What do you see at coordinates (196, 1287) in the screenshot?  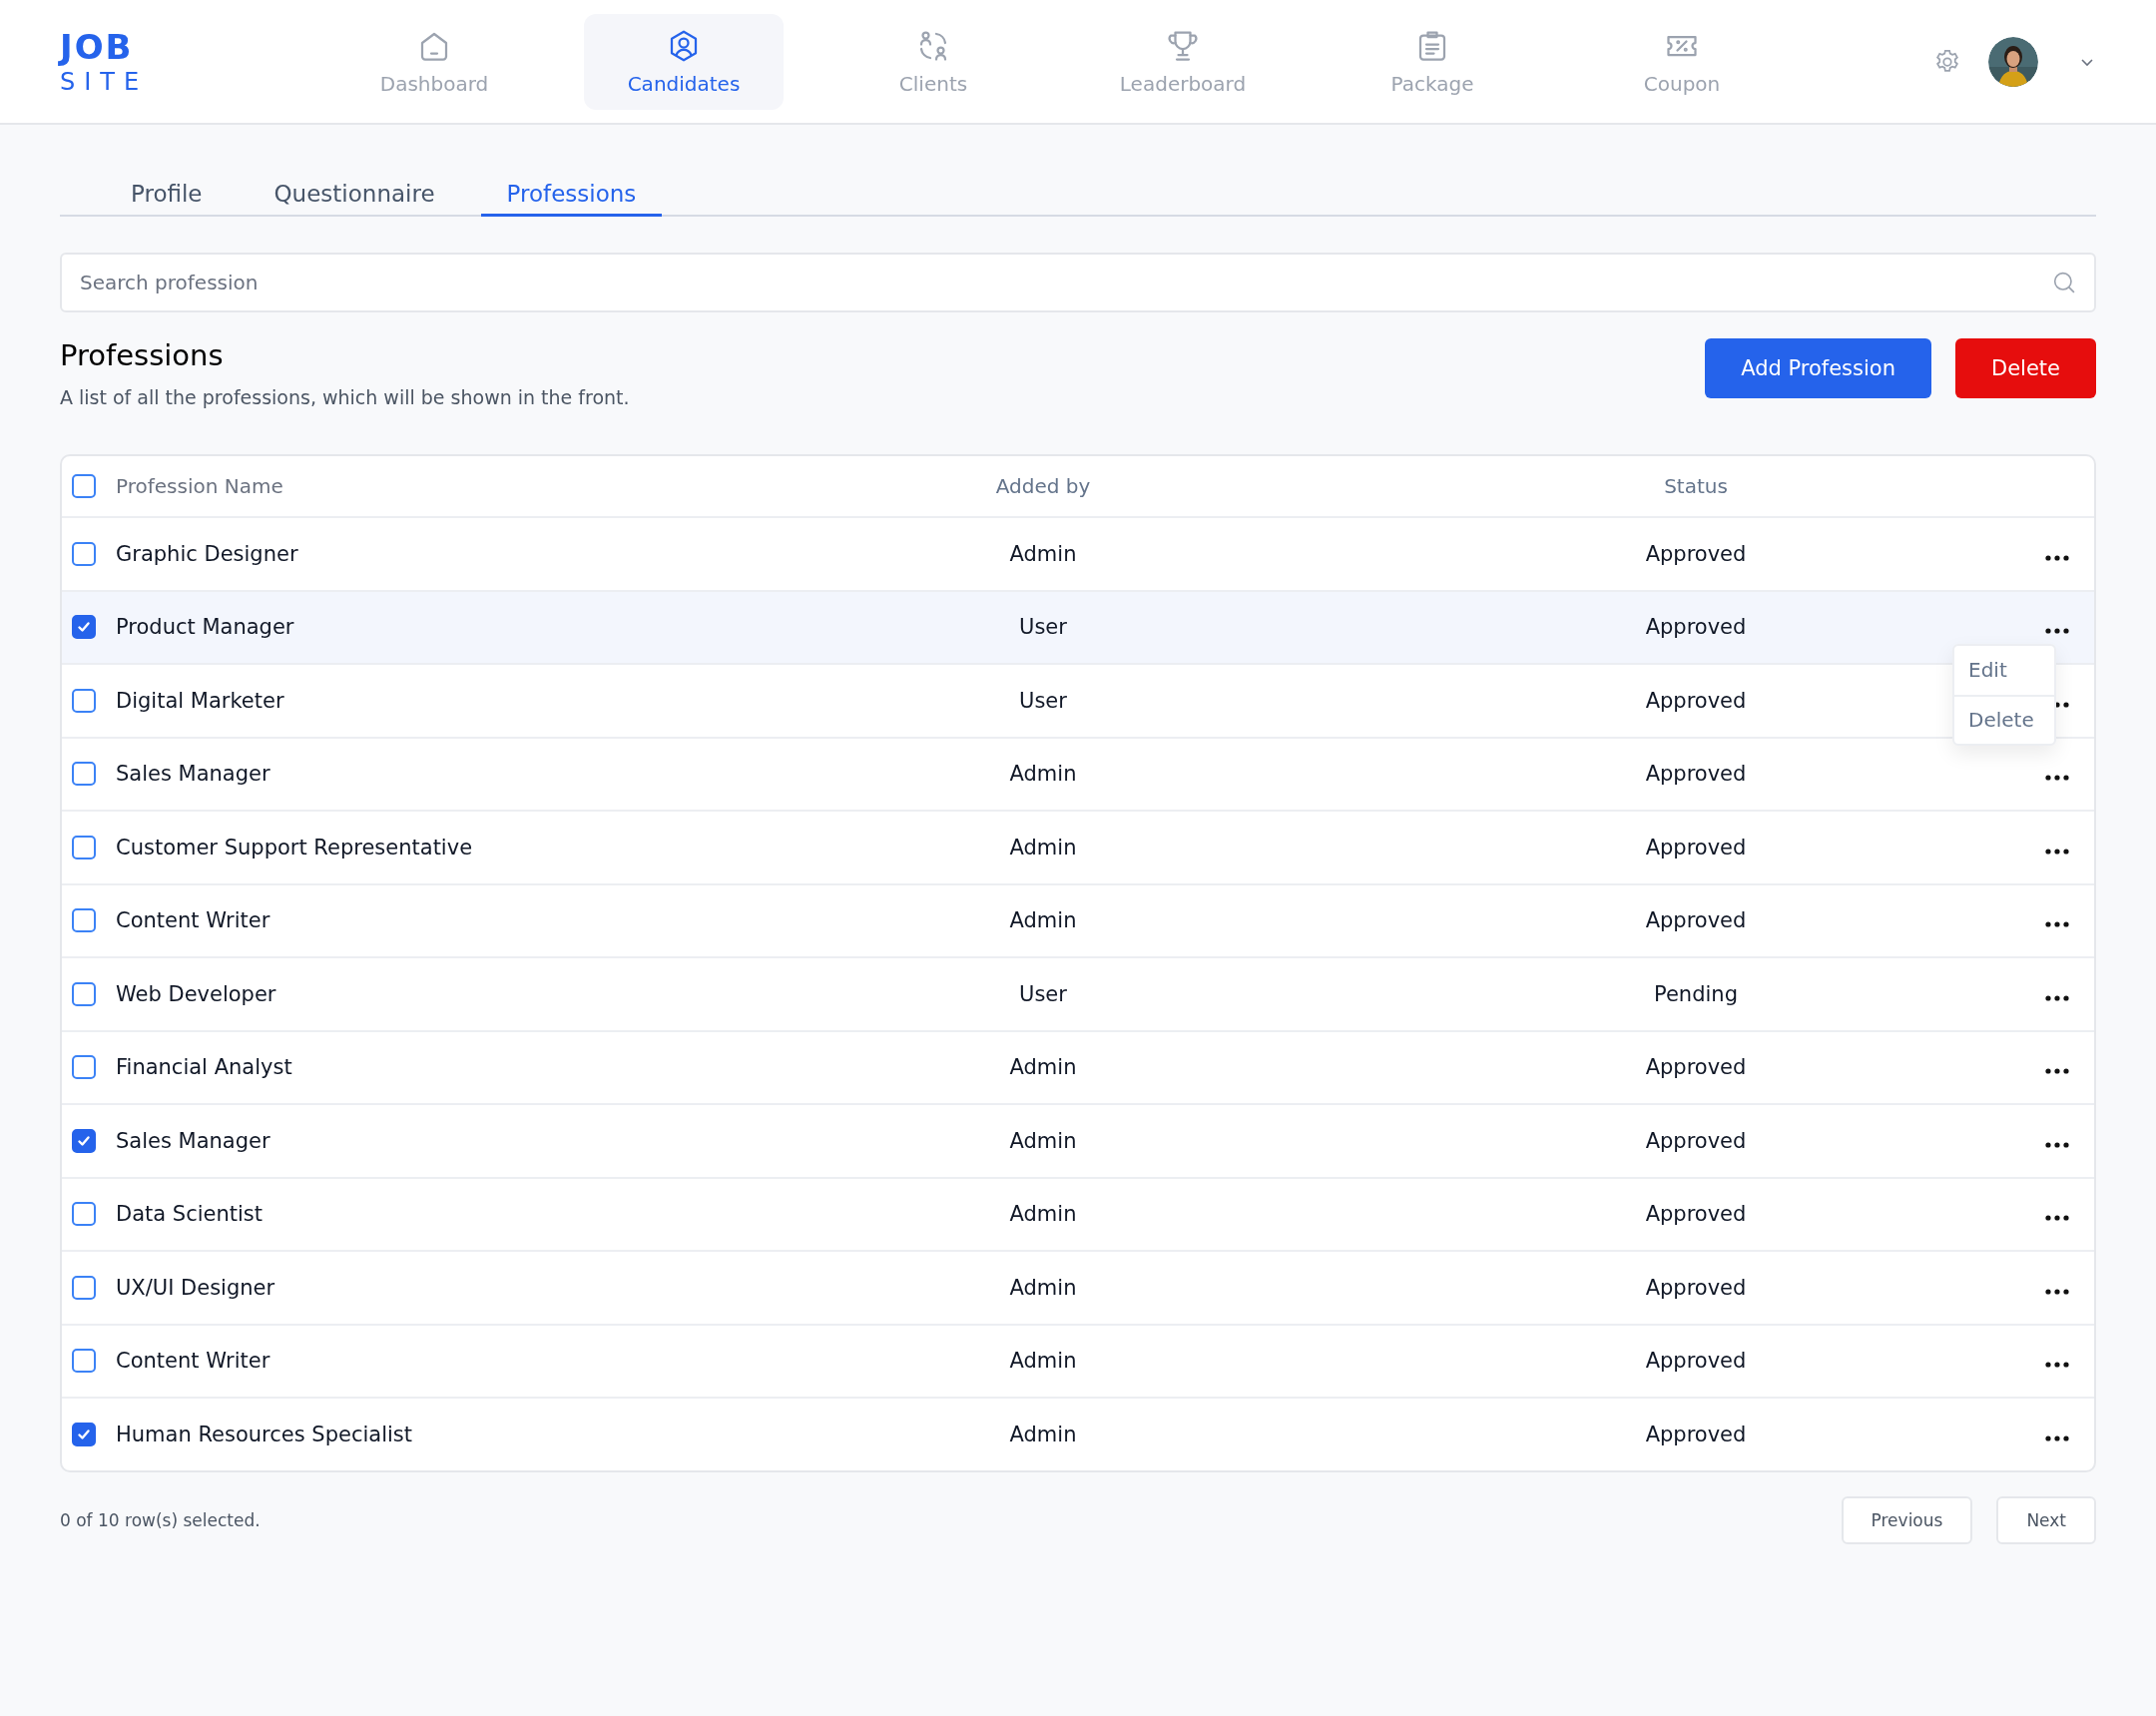 I see `table-cell-text: UX/UI Designer` at bounding box center [196, 1287].